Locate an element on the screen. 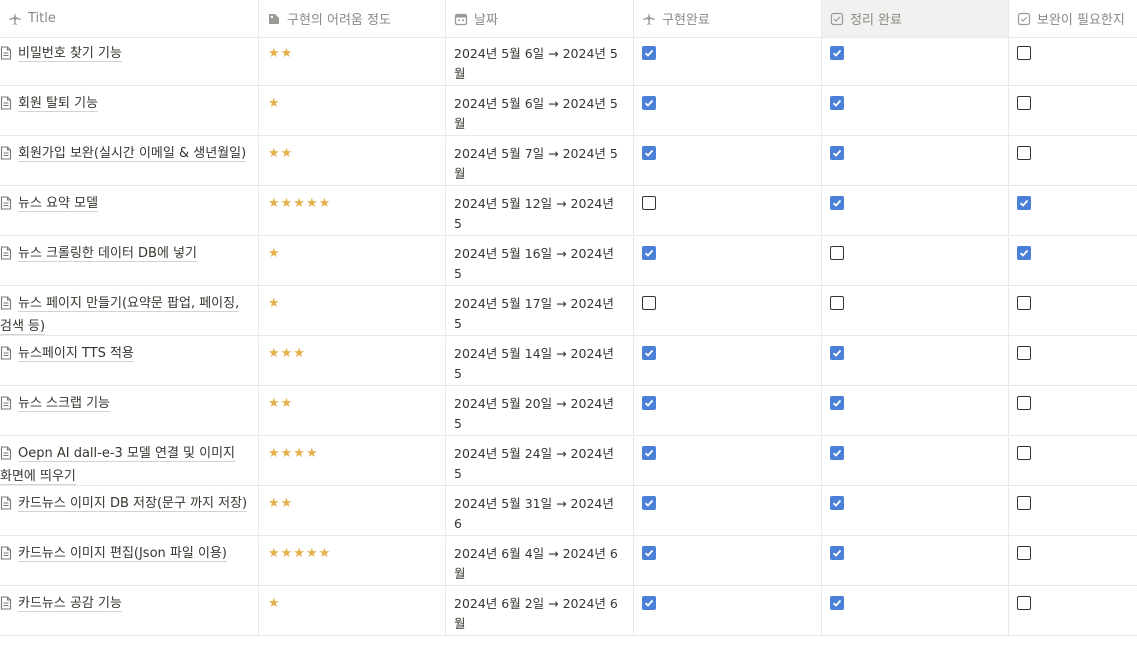 The width and height of the screenshot is (1137, 649). date-cell: 2024년 5월 7일 → 2024년 5월8일 is located at coordinates (540, 161).